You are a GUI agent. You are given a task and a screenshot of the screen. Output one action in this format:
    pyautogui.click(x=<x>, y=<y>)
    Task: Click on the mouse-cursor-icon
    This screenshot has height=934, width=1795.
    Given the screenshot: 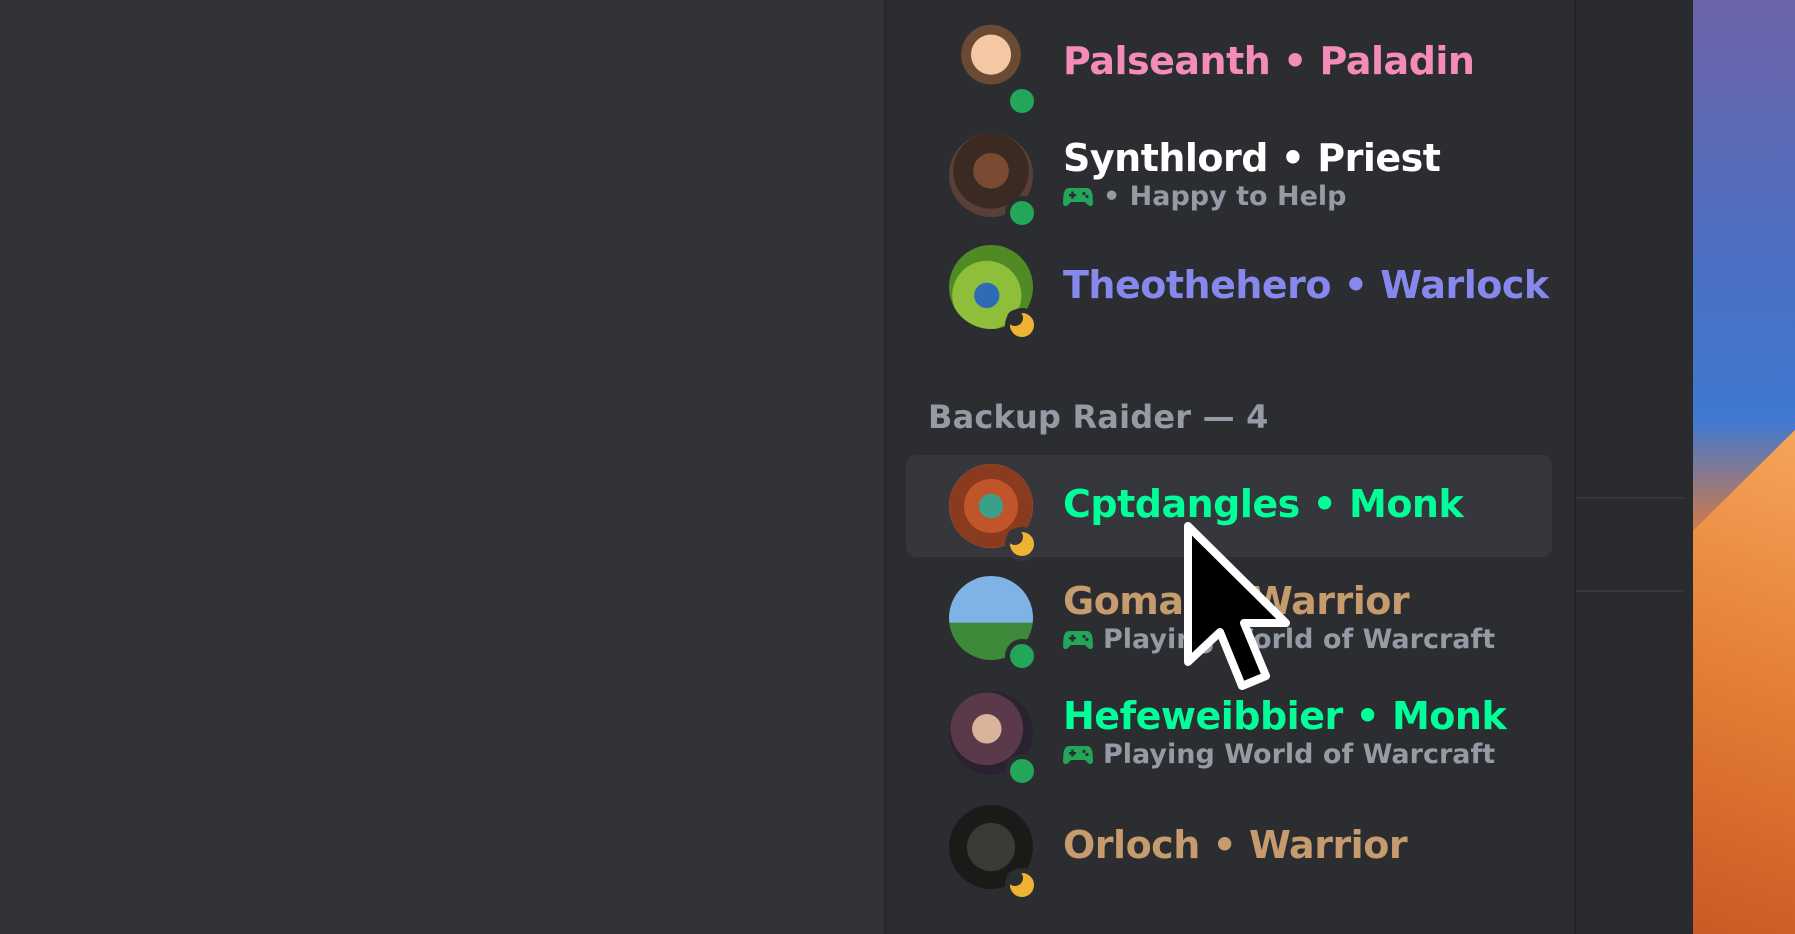 What is the action you would take?
    pyautogui.click(x=1237, y=606)
    